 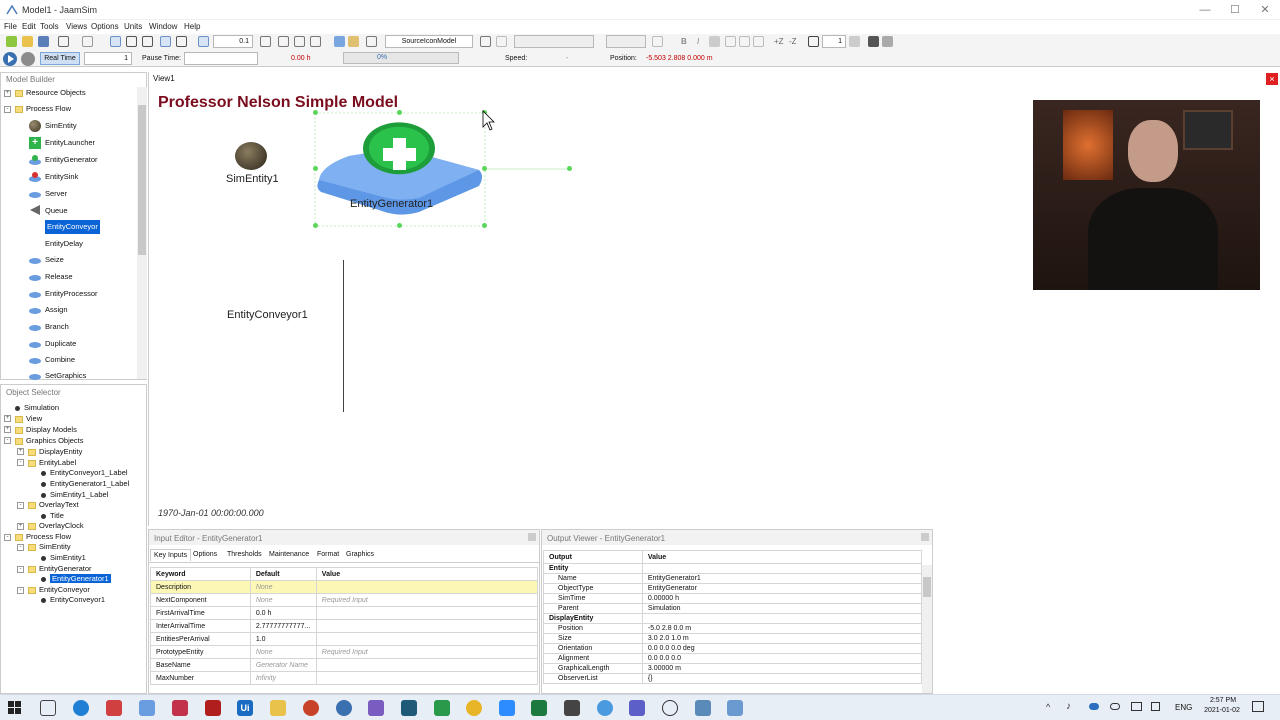 I want to click on volume-icon: ♪, so click(x=1068, y=706).